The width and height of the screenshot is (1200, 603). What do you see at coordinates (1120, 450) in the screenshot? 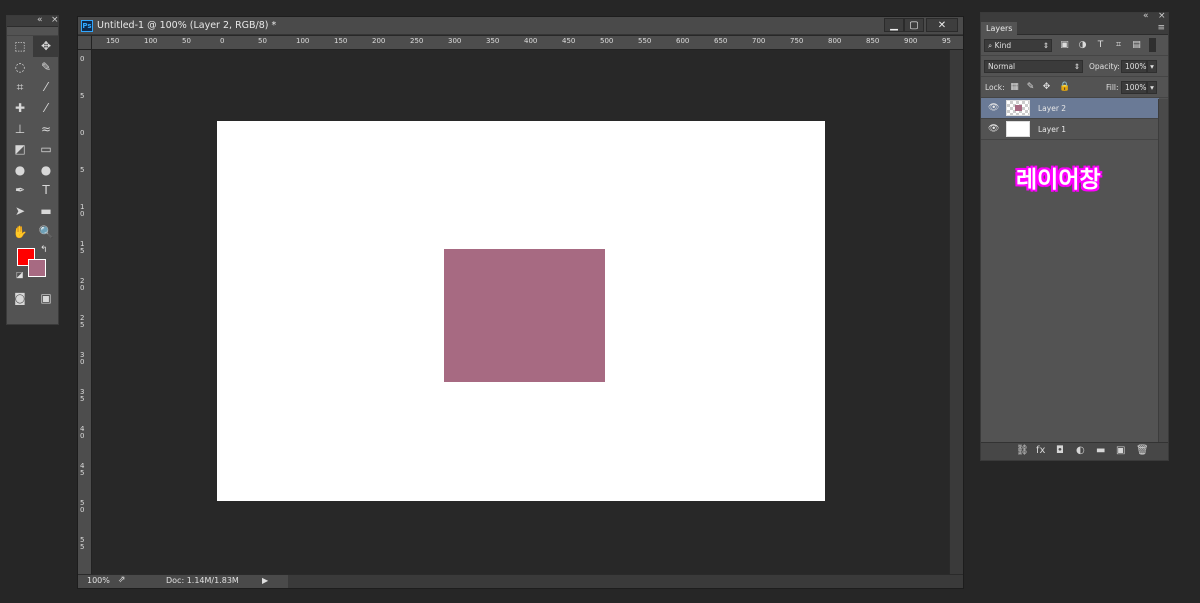
I see `new-layer-icon: ▣` at bounding box center [1120, 450].